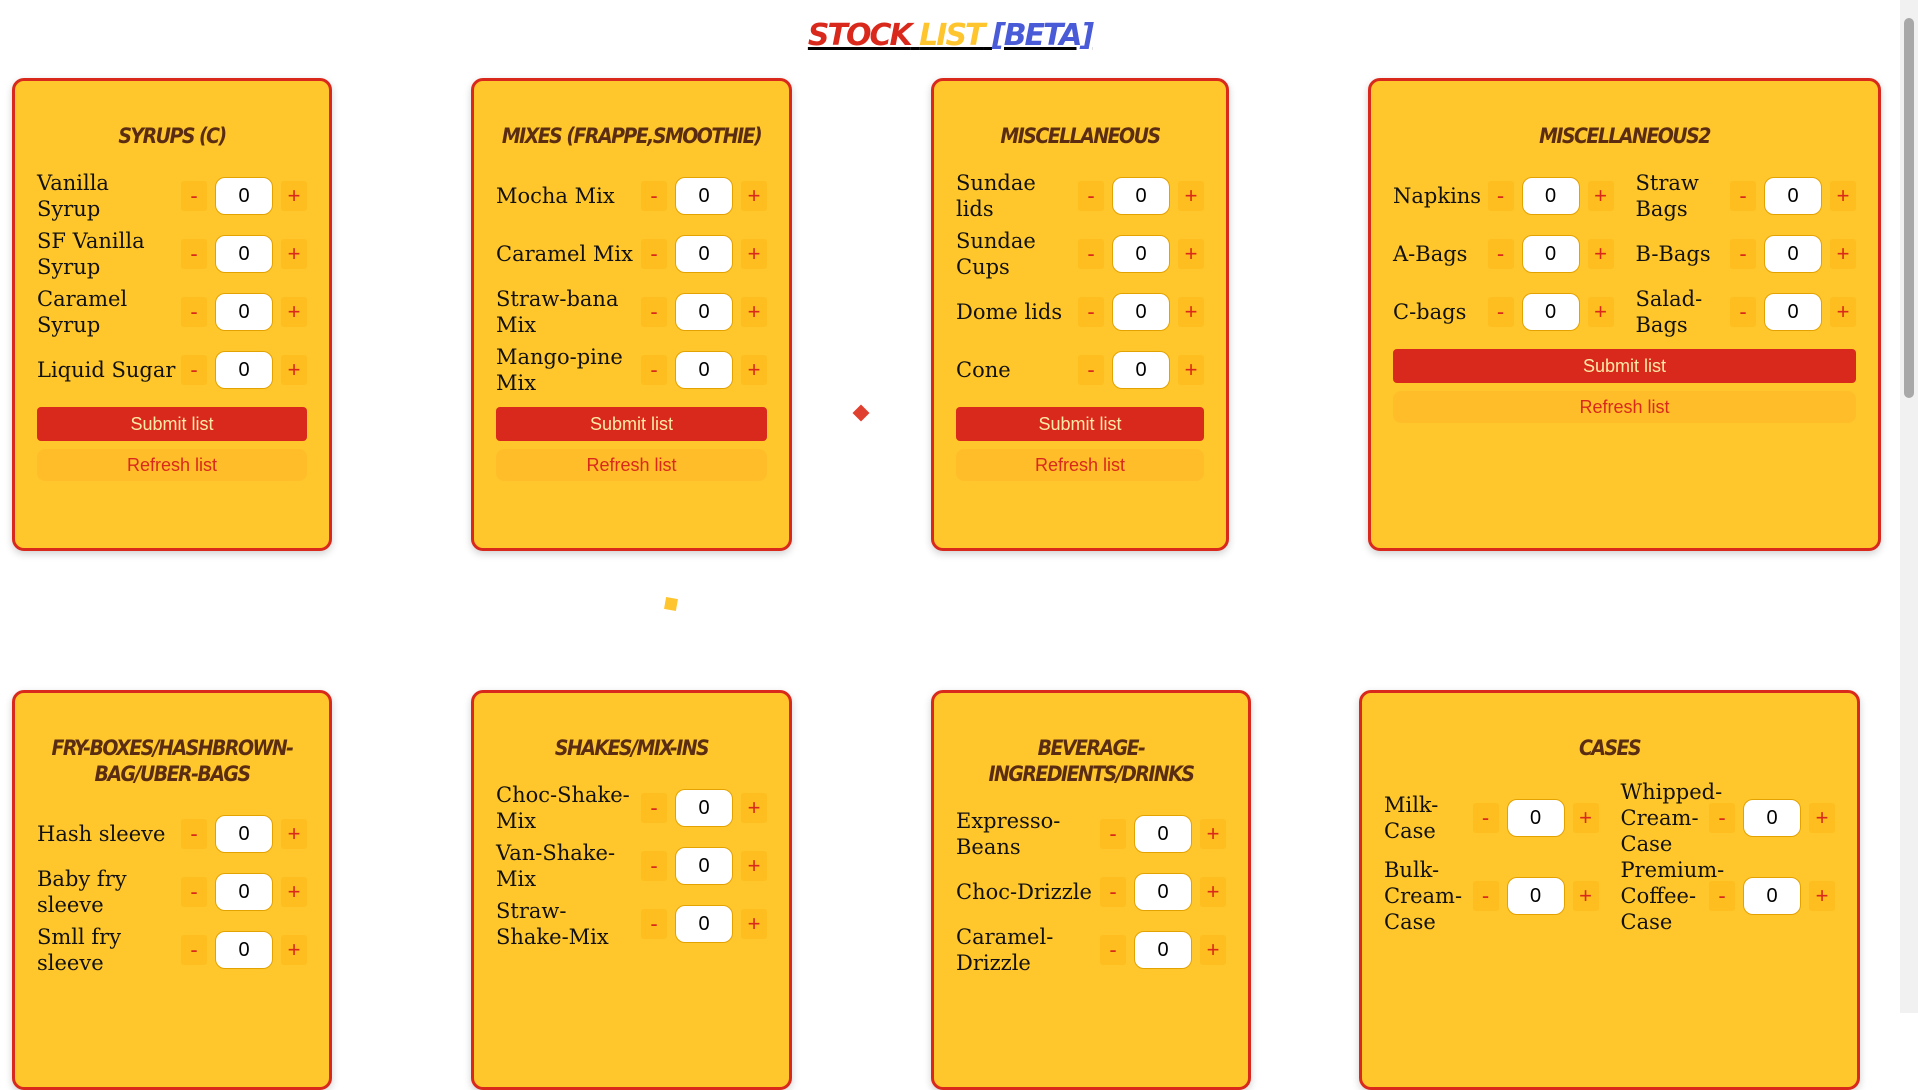 The height and width of the screenshot is (1090, 1918). Describe the element at coordinates (1909, 506) in the screenshot. I see `vertical-scrollbar` at that location.